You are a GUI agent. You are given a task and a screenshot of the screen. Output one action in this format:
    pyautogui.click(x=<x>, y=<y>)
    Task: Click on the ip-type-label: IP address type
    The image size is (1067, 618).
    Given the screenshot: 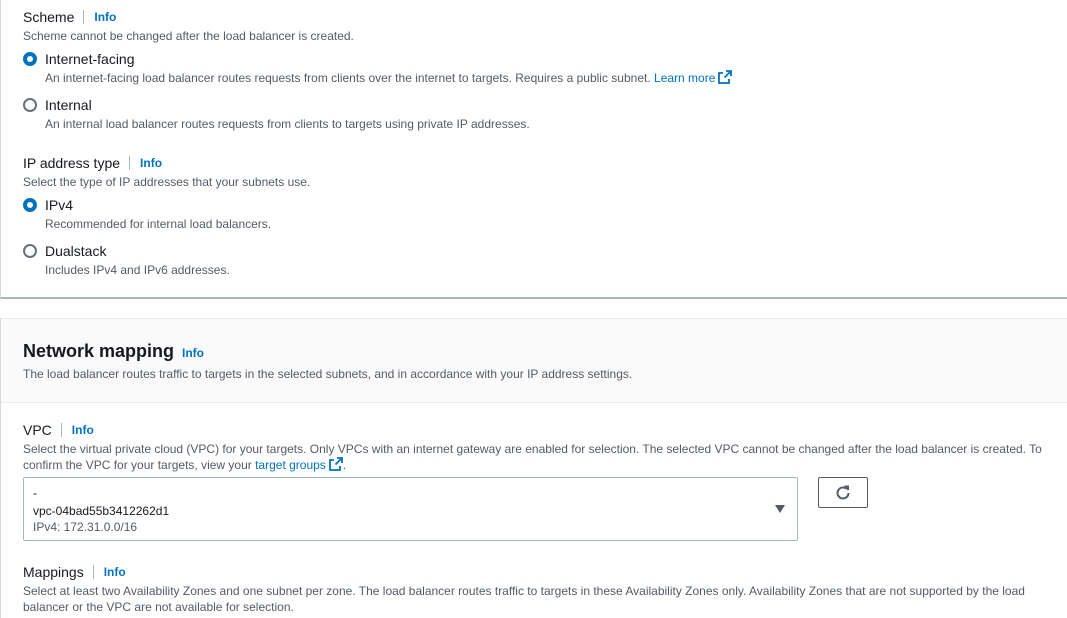 What is the action you would take?
    pyautogui.click(x=72, y=163)
    